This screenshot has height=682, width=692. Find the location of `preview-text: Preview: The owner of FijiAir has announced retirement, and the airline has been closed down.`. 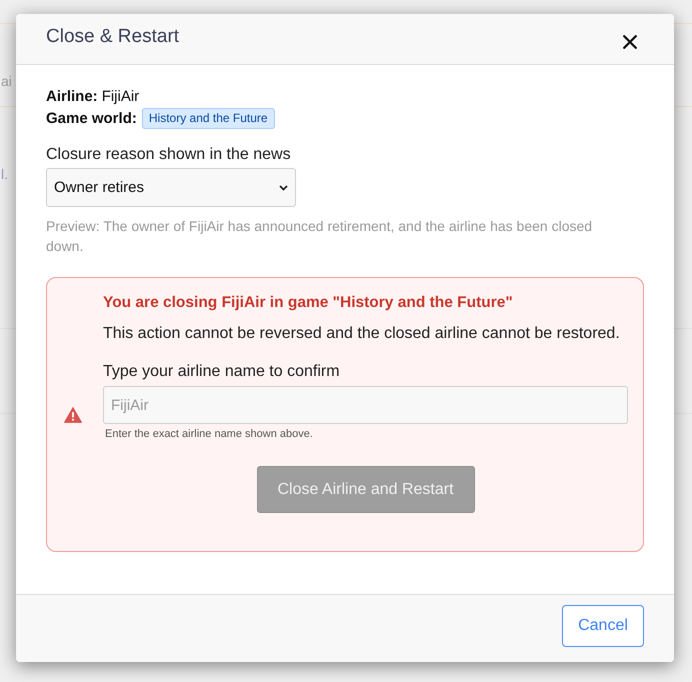

preview-text: Preview: The owner of FijiAir has announced retirement, and the airline has been closed down. is located at coordinates (320, 236).